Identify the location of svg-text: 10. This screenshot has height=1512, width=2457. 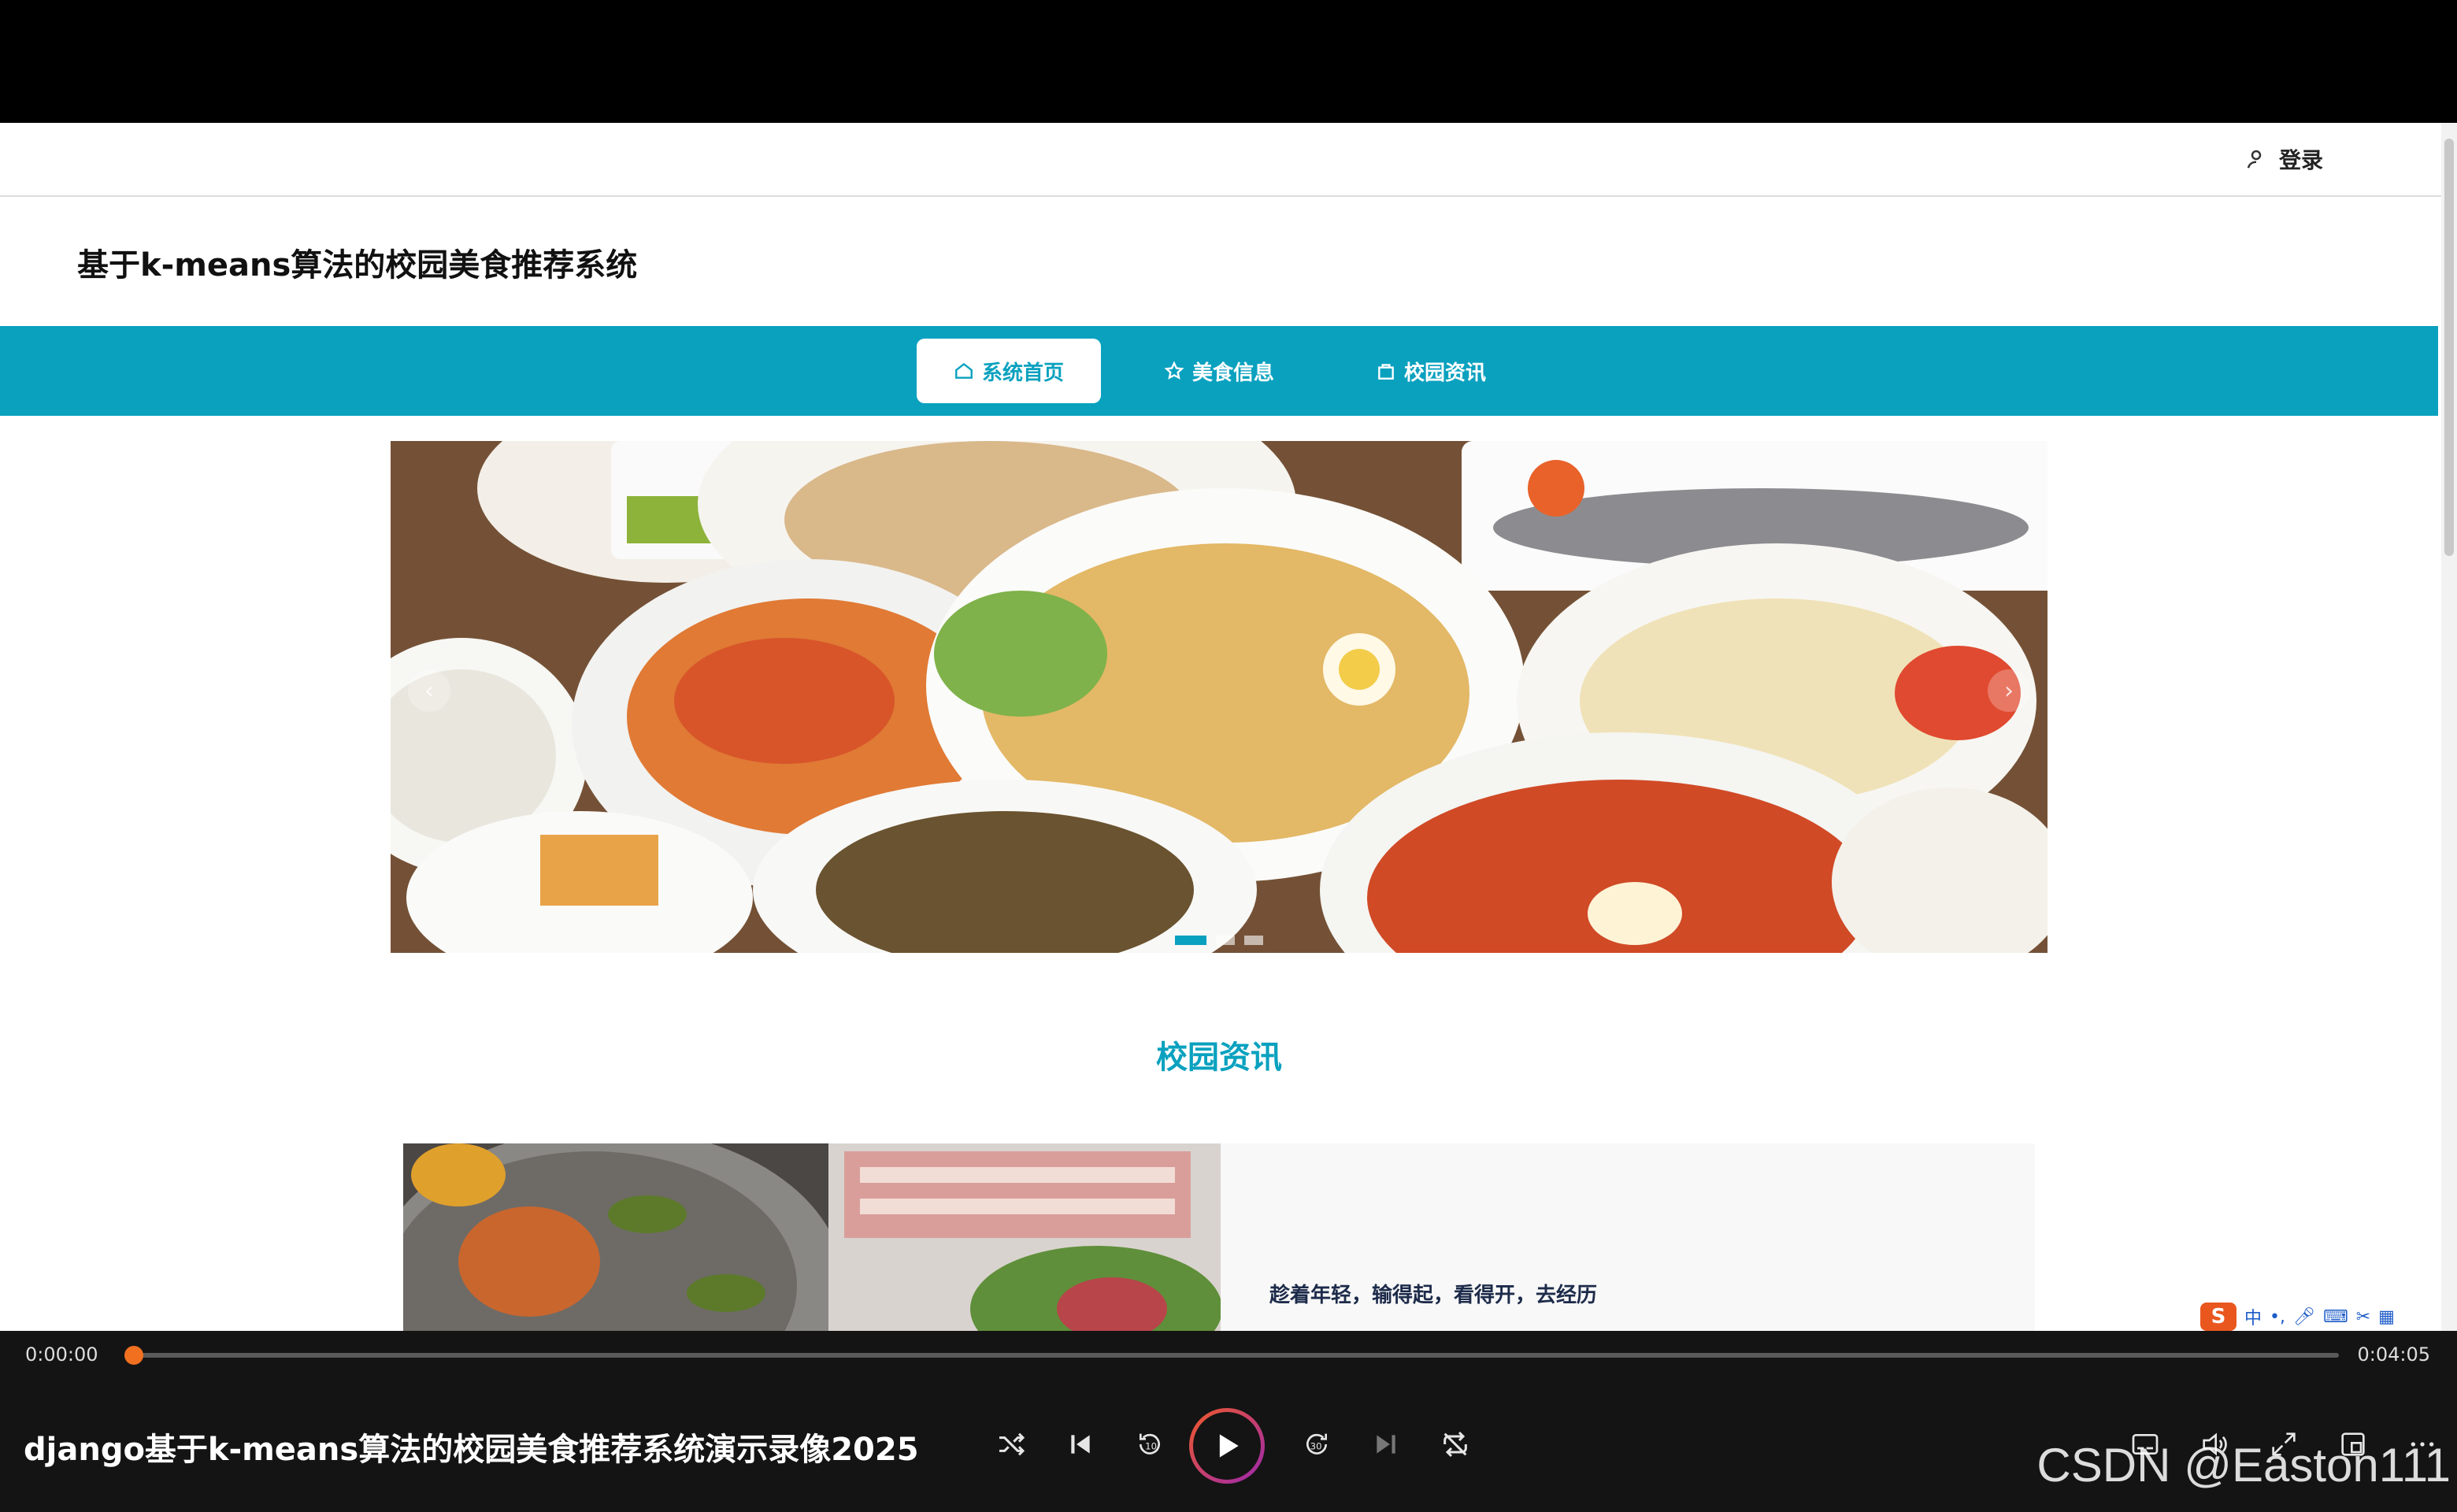
(1151, 1446).